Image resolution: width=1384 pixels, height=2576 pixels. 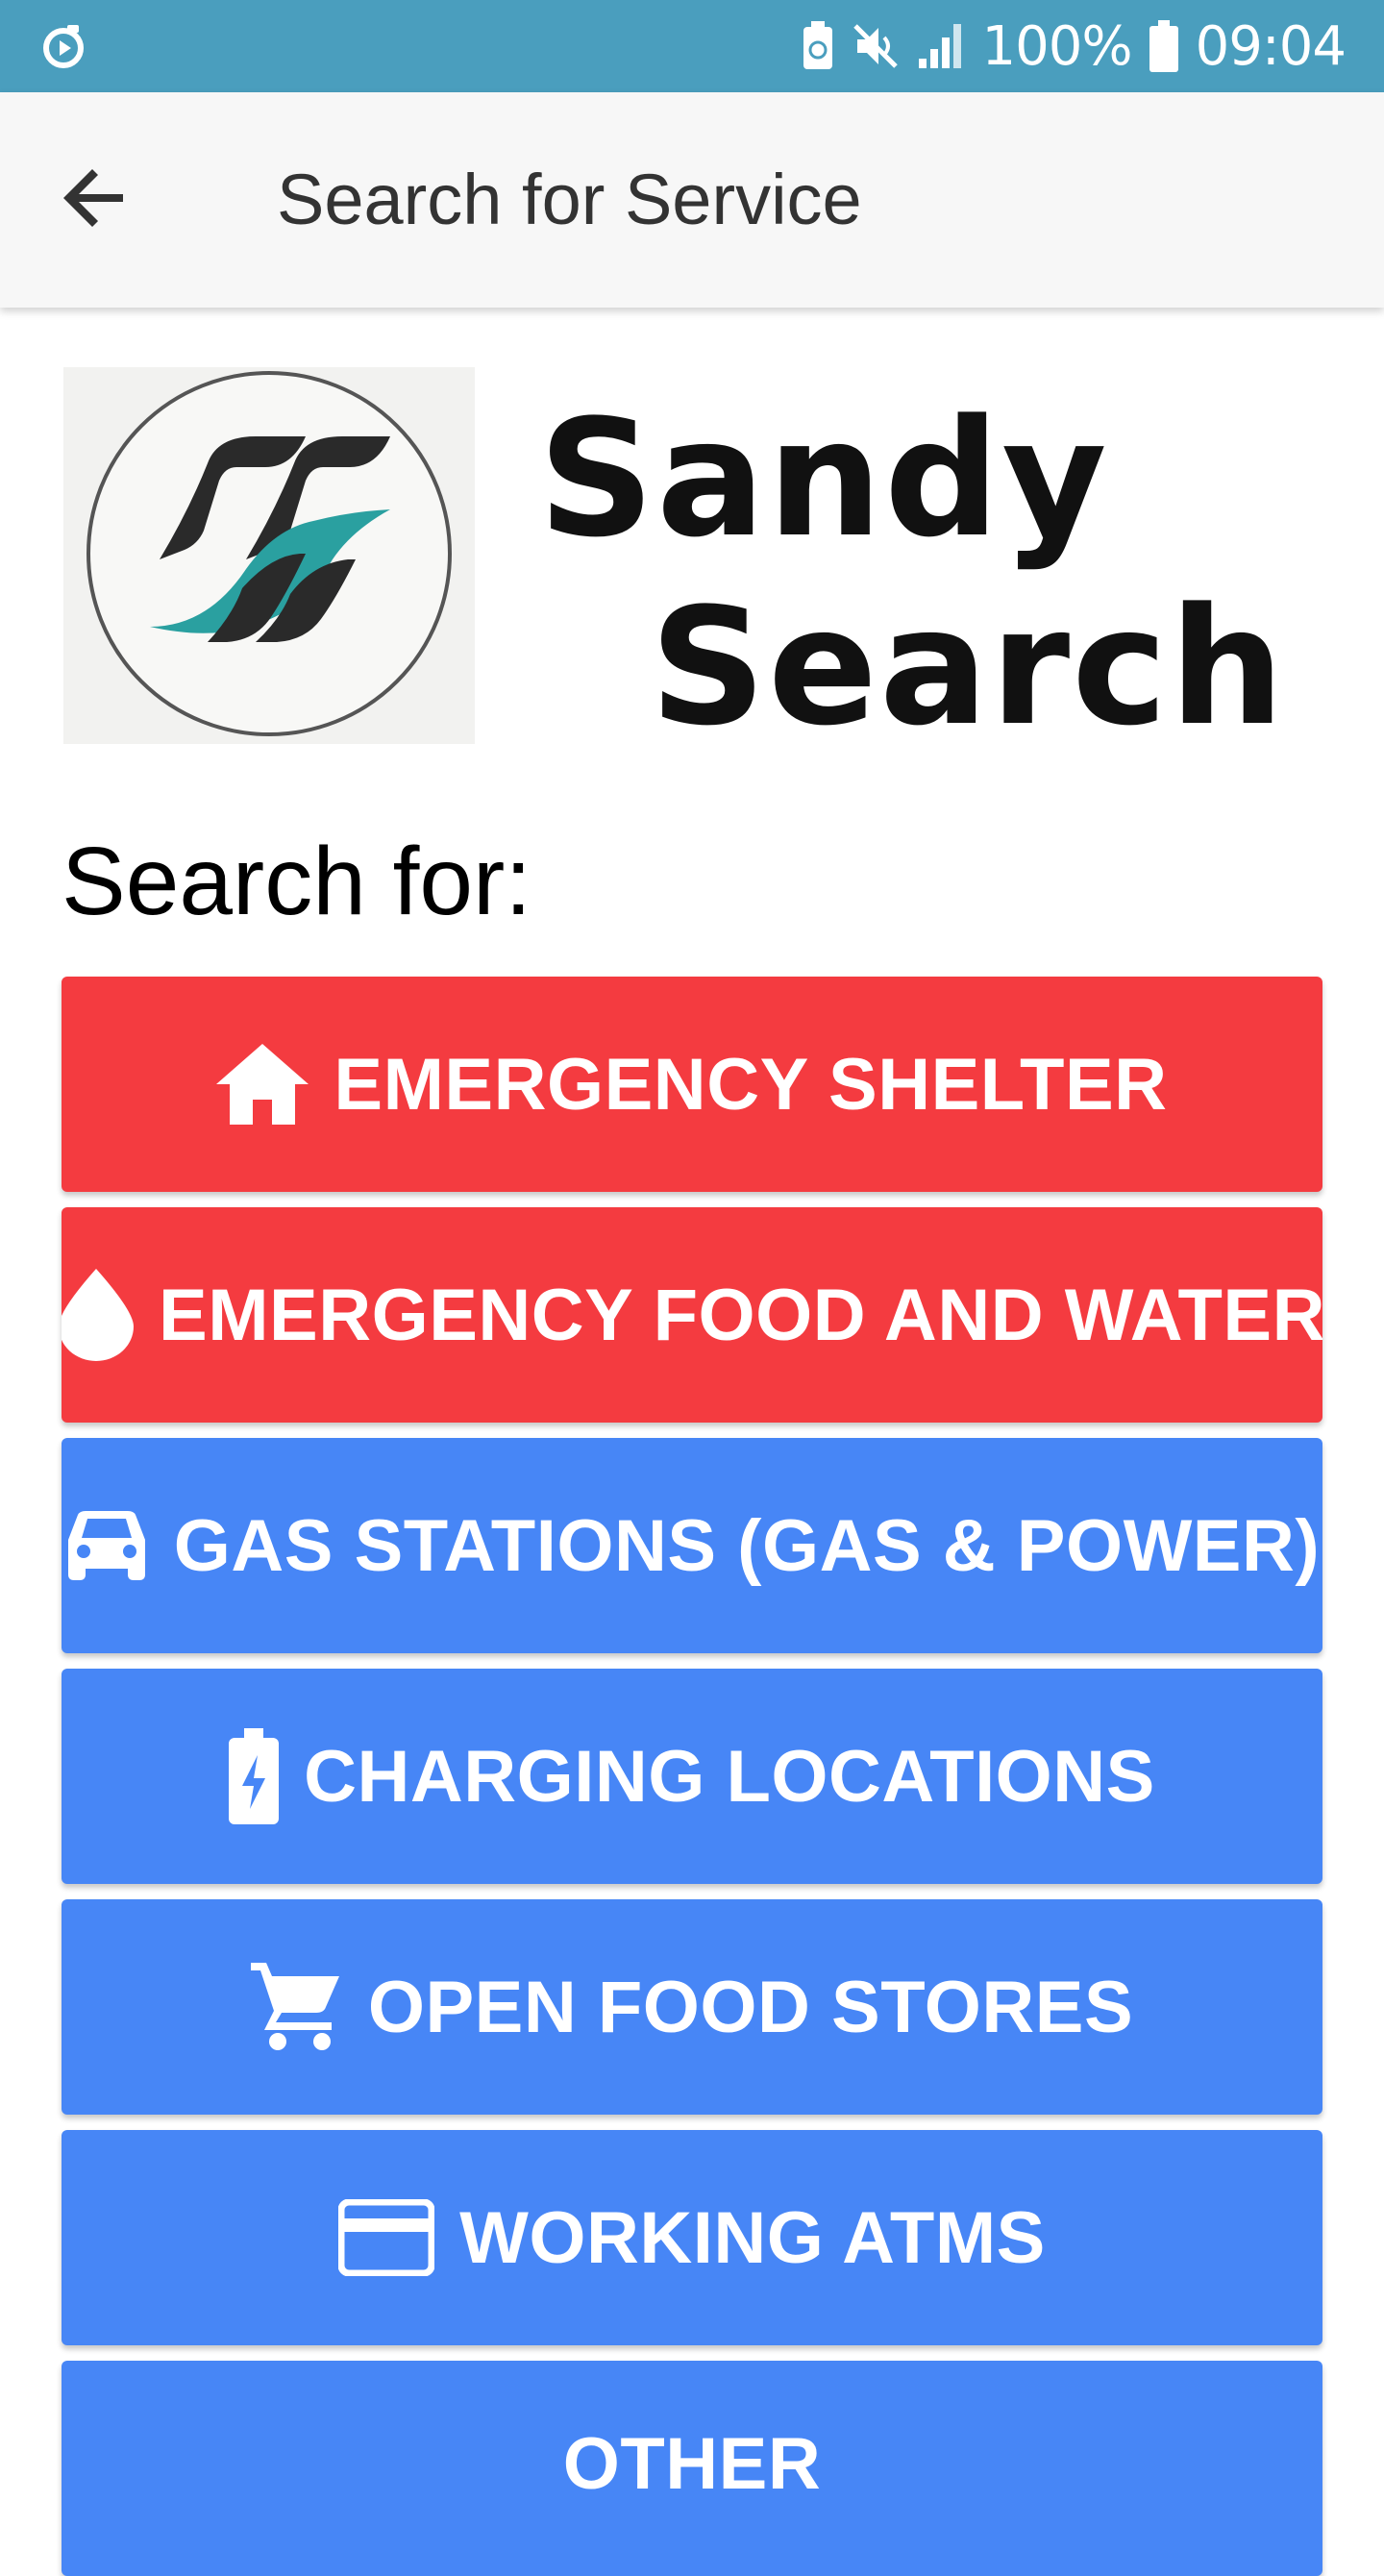 I want to click on app-notification-icon, so click(x=63, y=46).